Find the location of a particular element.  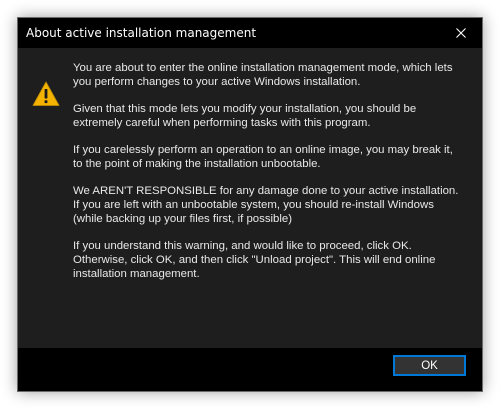

close-icon is located at coordinates (461, 33).